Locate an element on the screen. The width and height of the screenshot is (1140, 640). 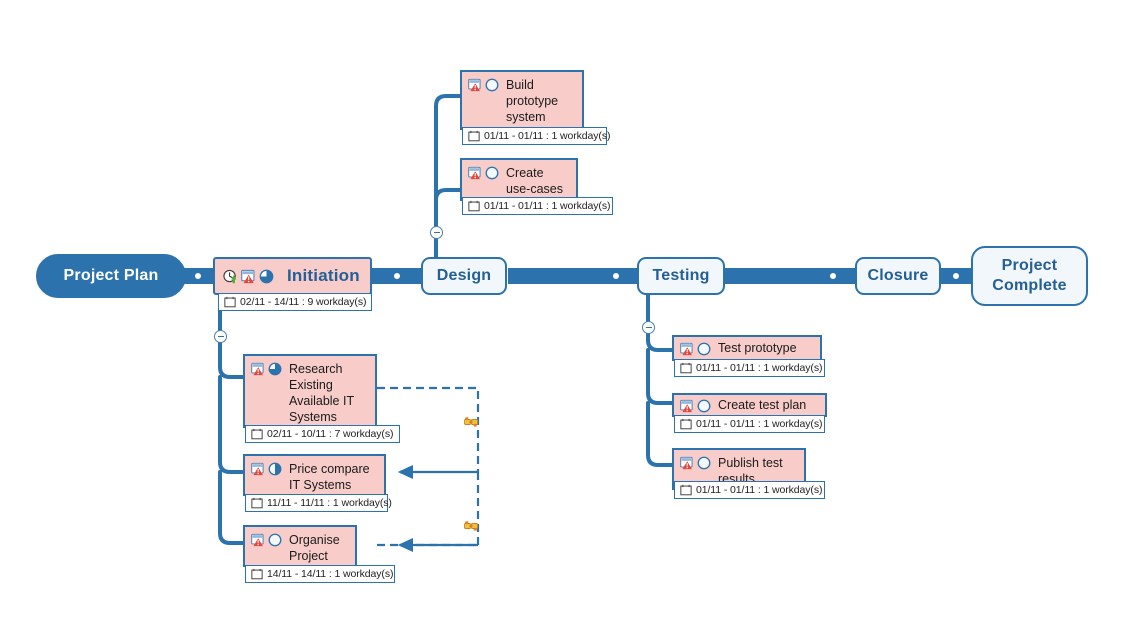
pie-progress-icon is located at coordinates (266, 276).